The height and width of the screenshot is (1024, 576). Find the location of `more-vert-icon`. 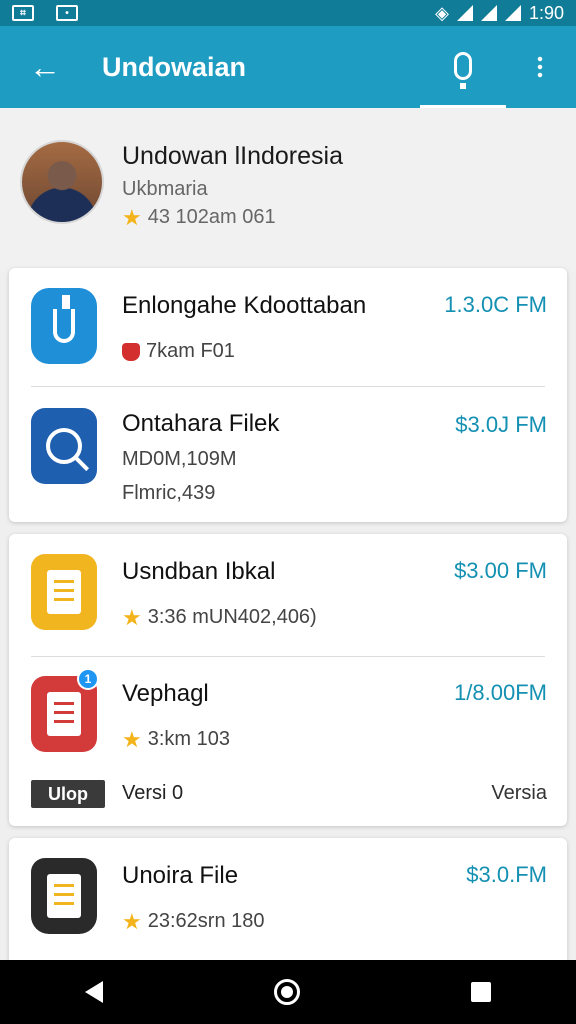

more-vert-icon is located at coordinates (540, 67).